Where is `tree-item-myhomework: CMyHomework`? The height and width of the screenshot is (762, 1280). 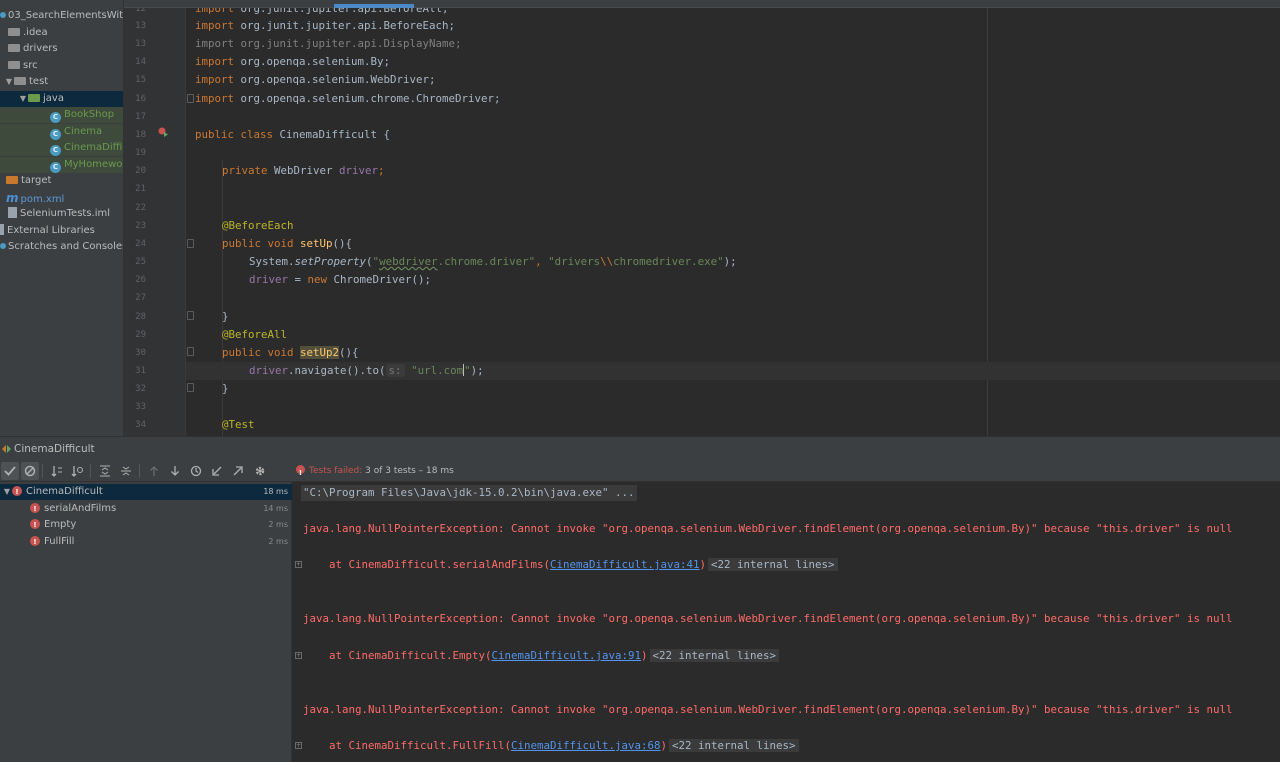
tree-item-myhomework: CMyHomework is located at coordinates (61, 165).